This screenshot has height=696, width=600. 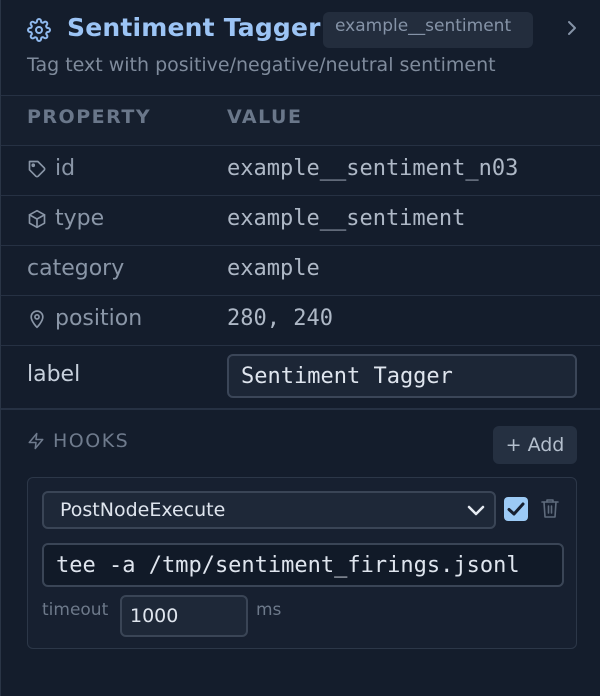 What do you see at coordinates (36, 441) in the screenshot?
I see `lightning-icon` at bounding box center [36, 441].